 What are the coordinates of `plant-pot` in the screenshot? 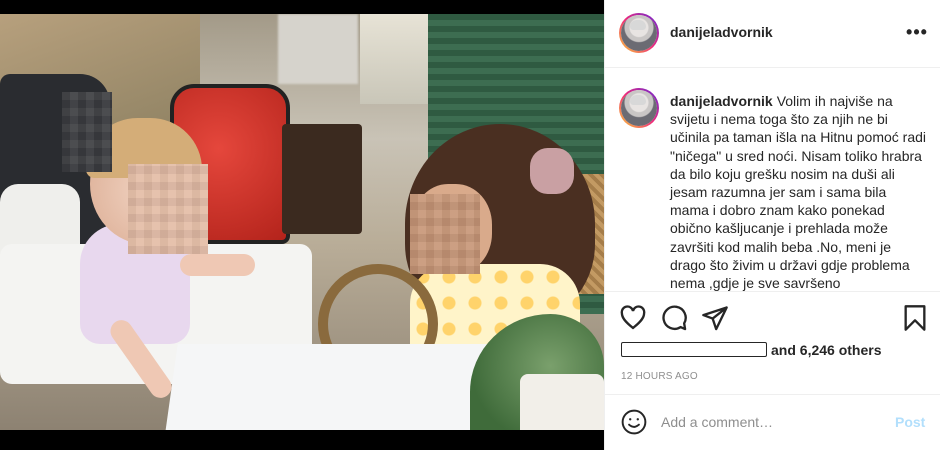 It's located at (562, 402).